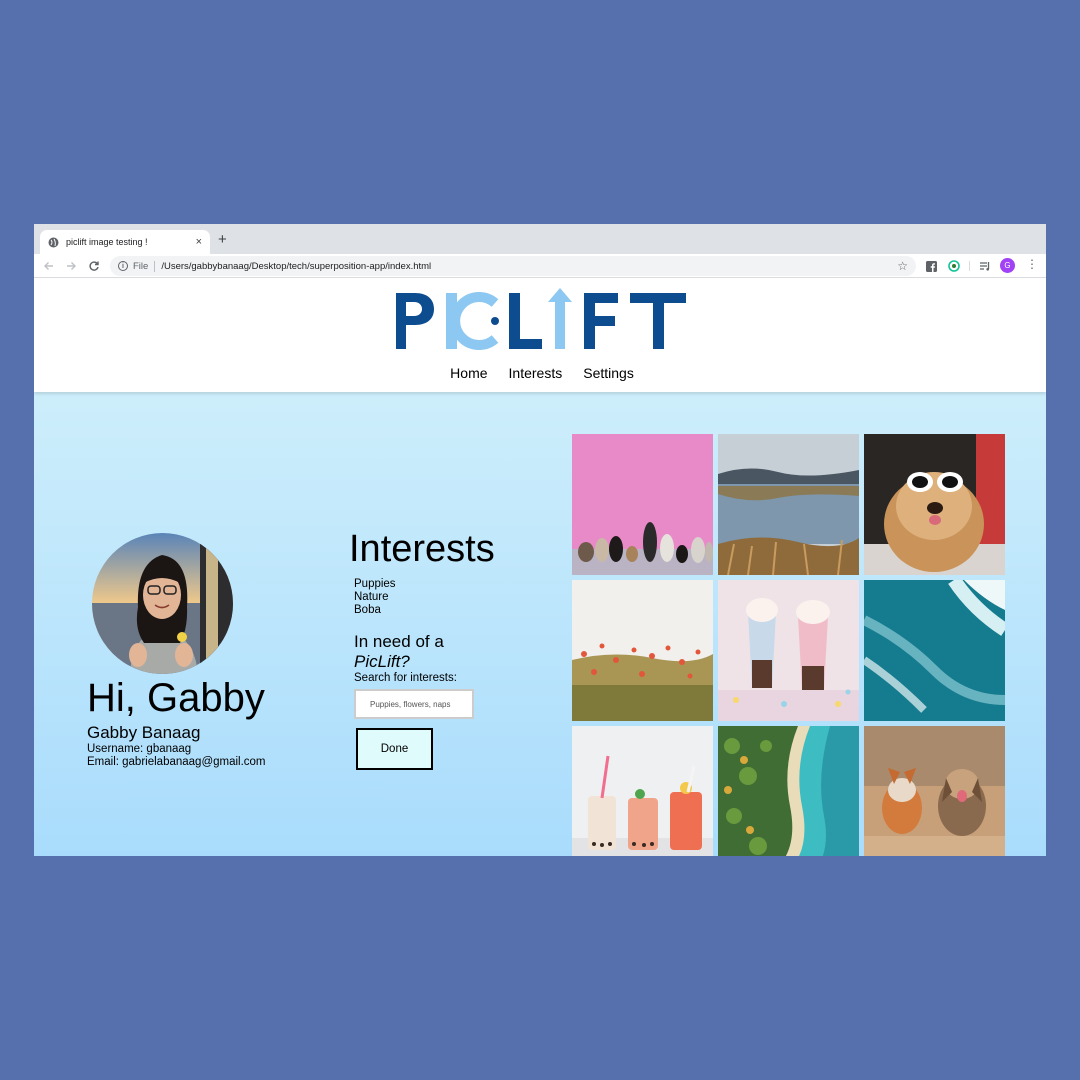 This screenshot has height=1080, width=1080. What do you see at coordinates (985, 266) in the screenshot?
I see `media-control-icon` at bounding box center [985, 266].